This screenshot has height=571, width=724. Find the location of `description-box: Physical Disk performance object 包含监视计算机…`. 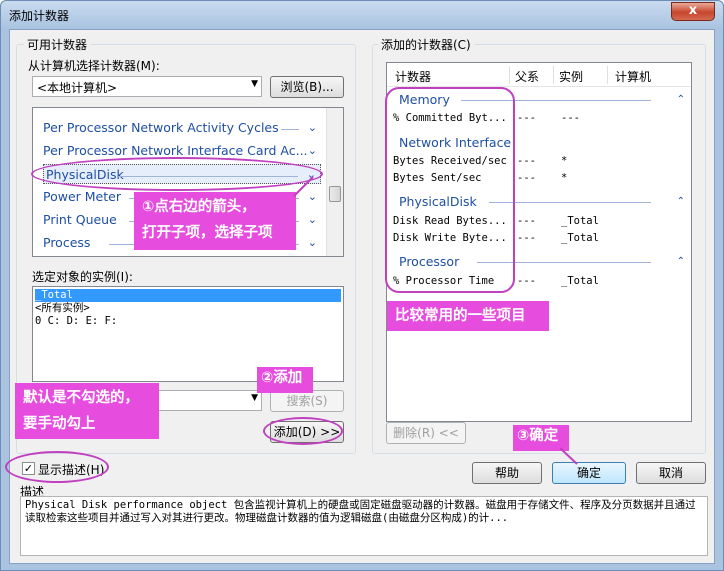

description-box: Physical Disk performance object 包含监视计算机… is located at coordinates (364, 526).